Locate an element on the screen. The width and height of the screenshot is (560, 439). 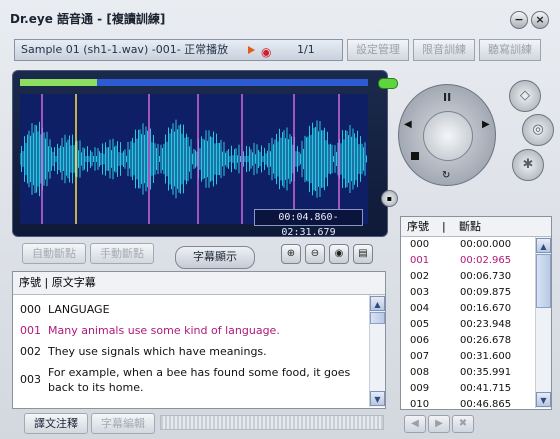
dictation-training-button: 聽寫訓練 is located at coordinates (510, 50).